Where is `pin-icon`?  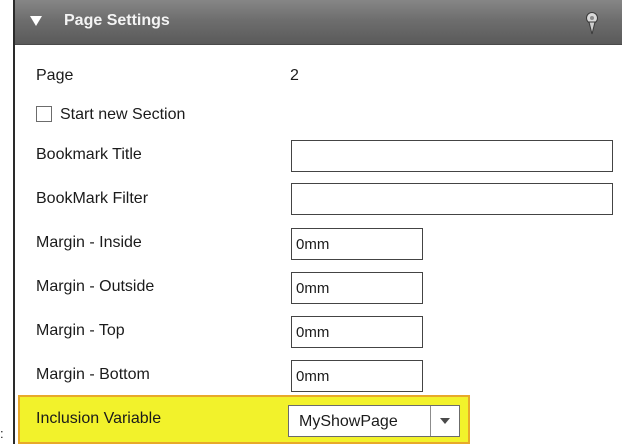 pin-icon is located at coordinates (592, 23).